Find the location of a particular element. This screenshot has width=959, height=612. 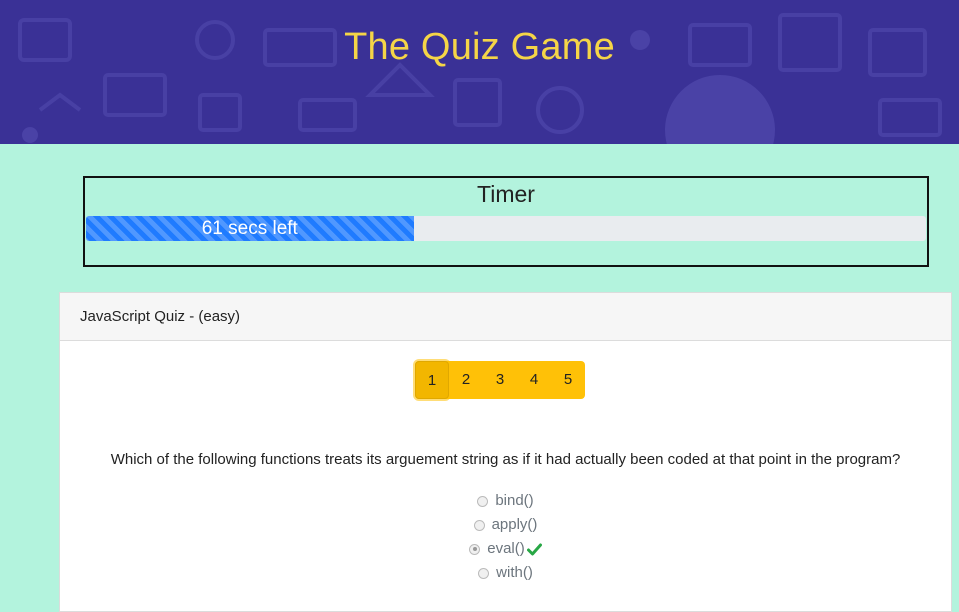

answer-options: bind() apply() eval() with() is located at coordinates (505, 537).